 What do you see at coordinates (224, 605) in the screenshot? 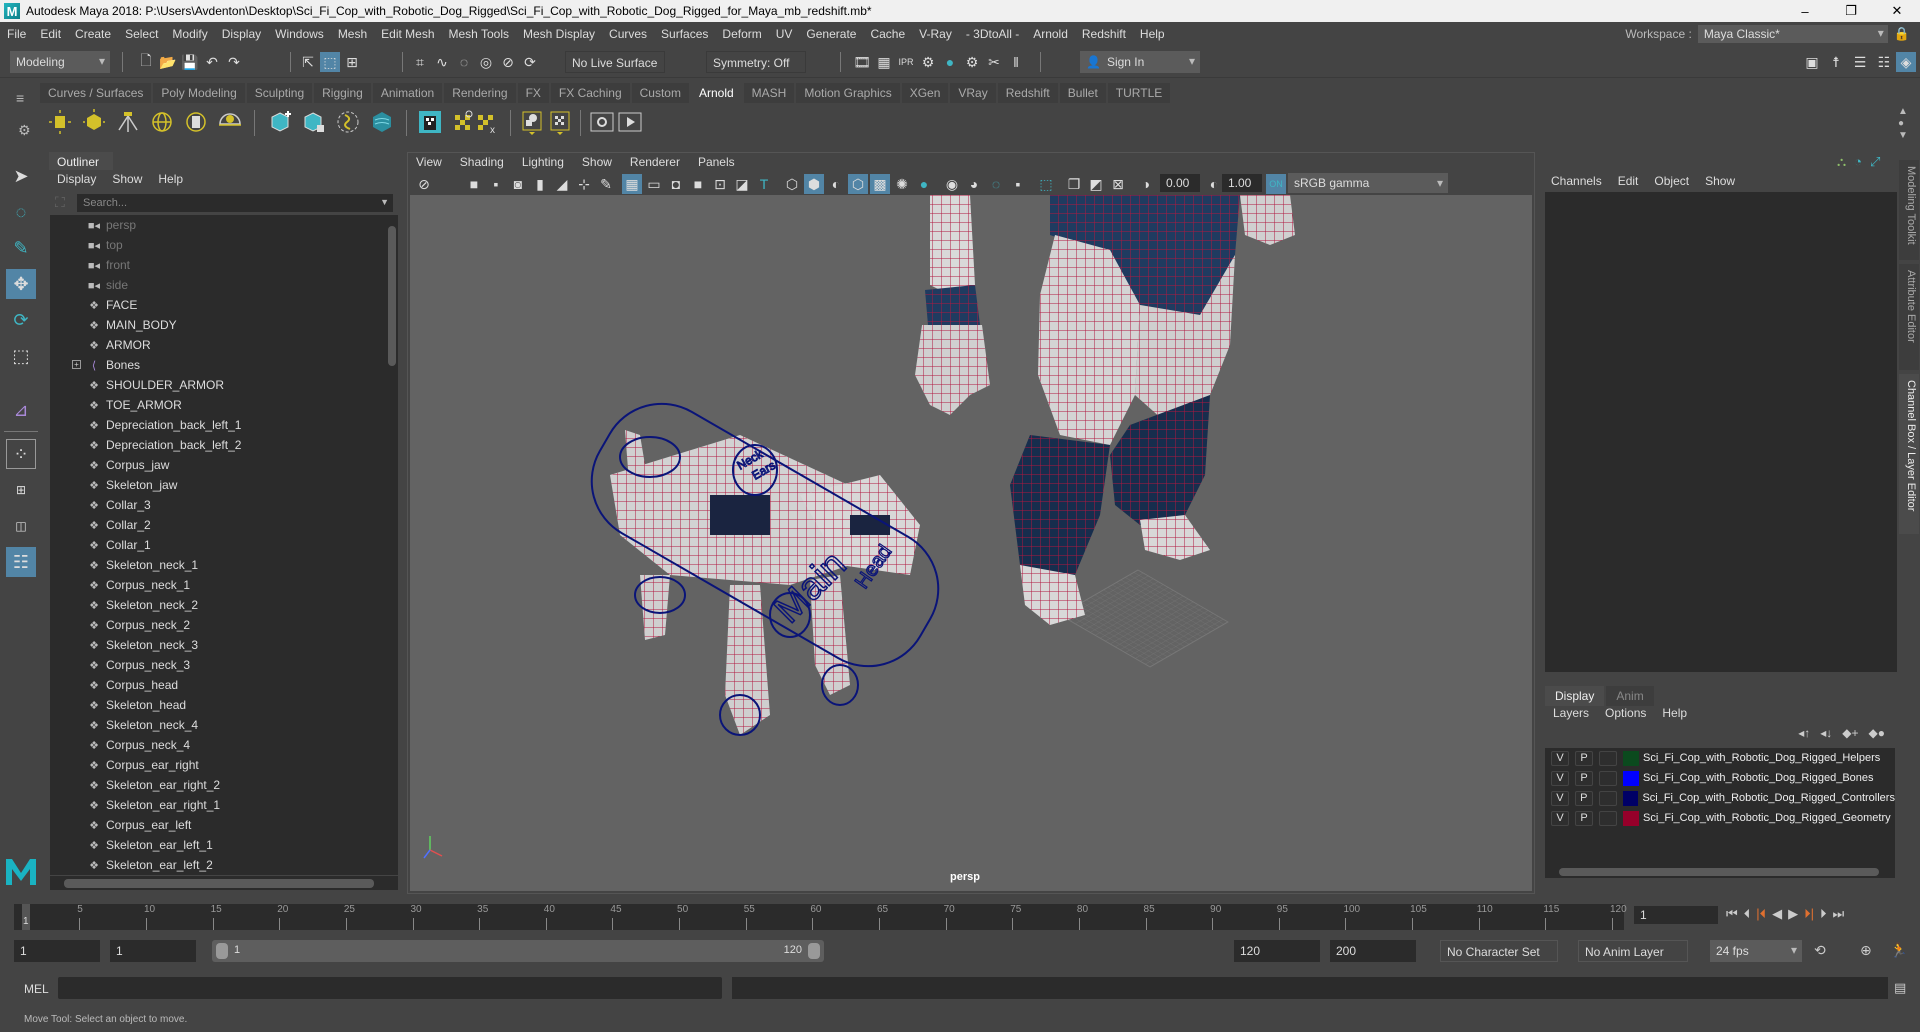
I see `outliner-item: ❖ Skeleton_neck_2` at bounding box center [224, 605].